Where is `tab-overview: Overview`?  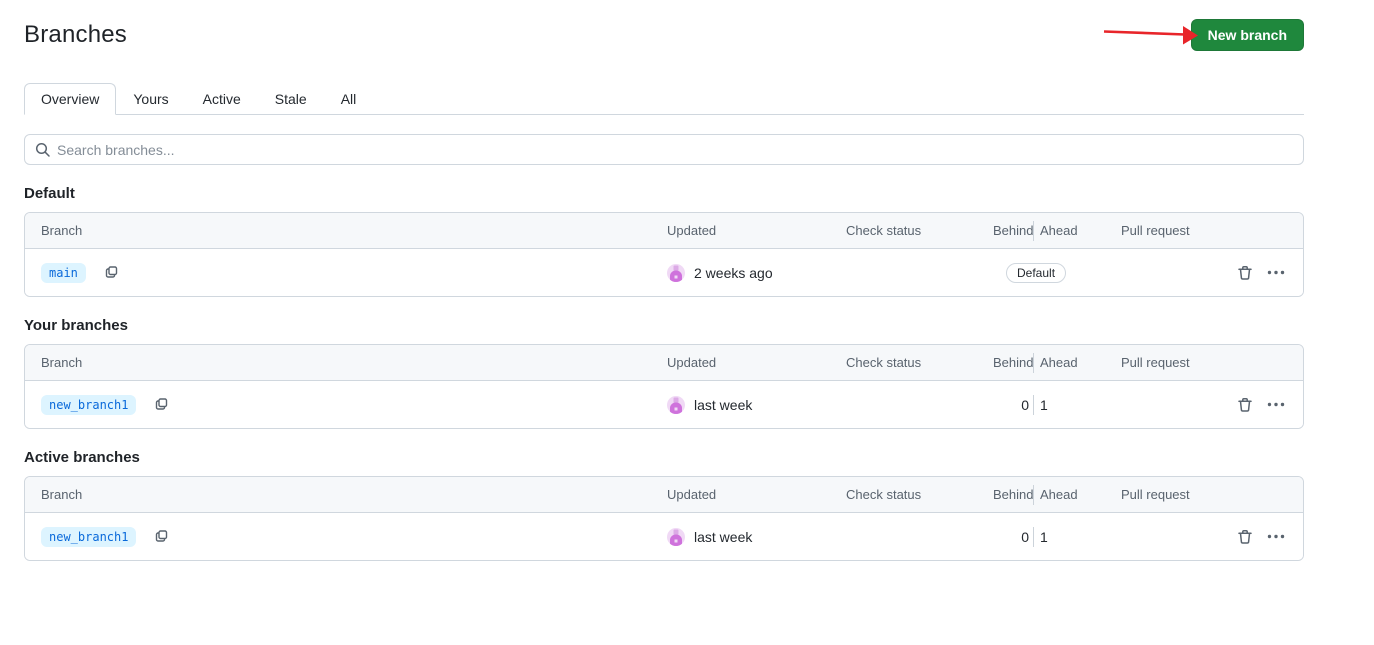
tab-overview: Overview is located at coordinates (70, 99).